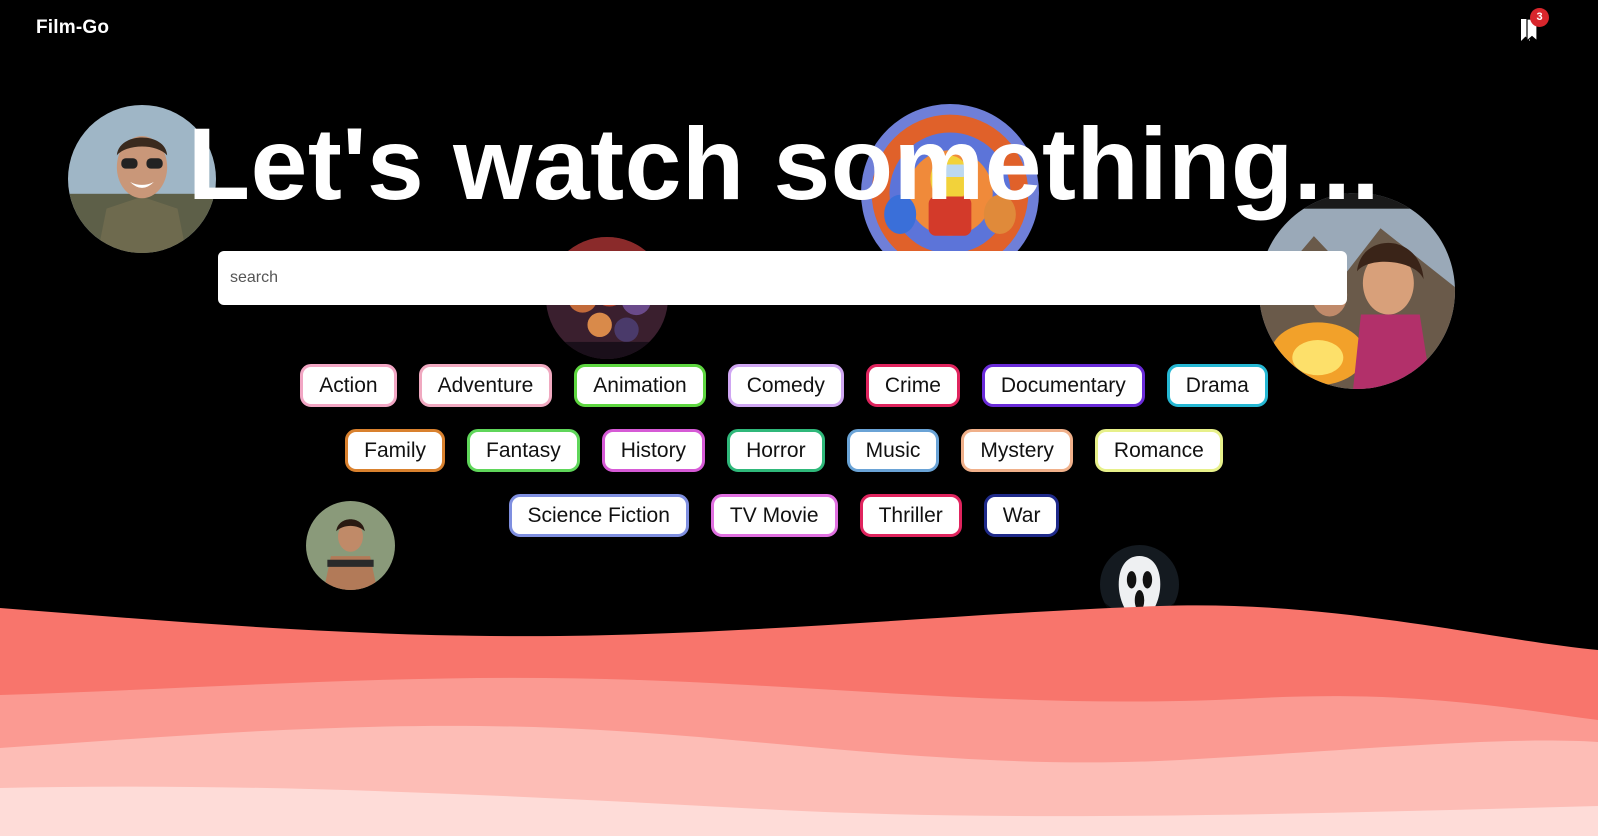 The image size is (1598, 836). I want to click on genre-chip-comedy: Comedy, so click(785, 385).